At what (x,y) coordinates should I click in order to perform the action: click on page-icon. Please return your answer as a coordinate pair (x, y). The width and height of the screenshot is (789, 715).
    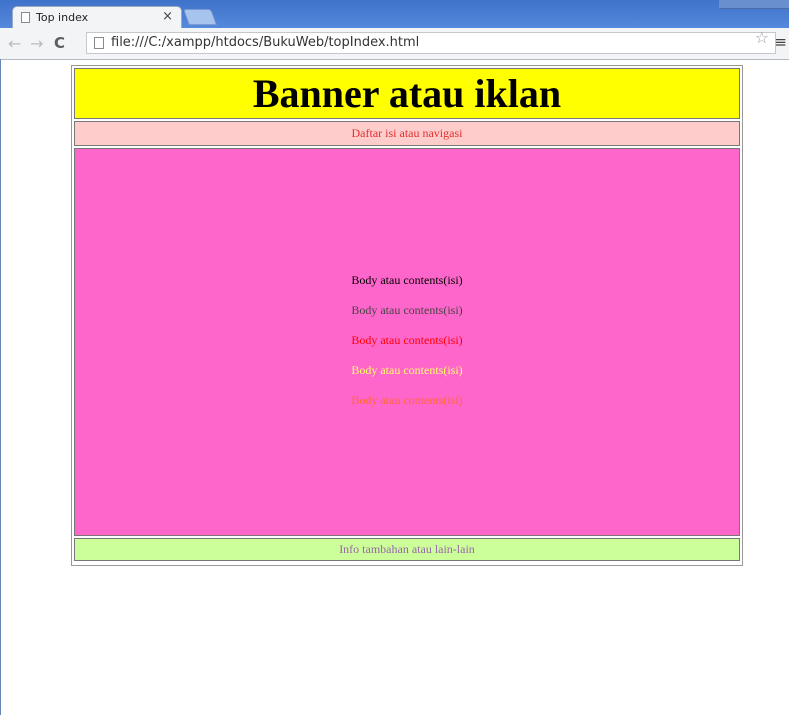
    Looking at the image, I should click on (25, 17).